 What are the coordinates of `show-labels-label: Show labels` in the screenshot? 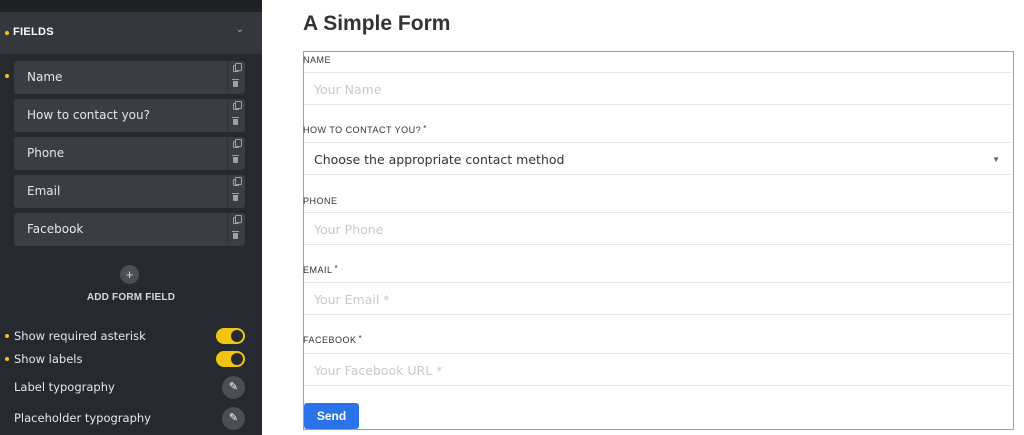 It's located at (48, 359).